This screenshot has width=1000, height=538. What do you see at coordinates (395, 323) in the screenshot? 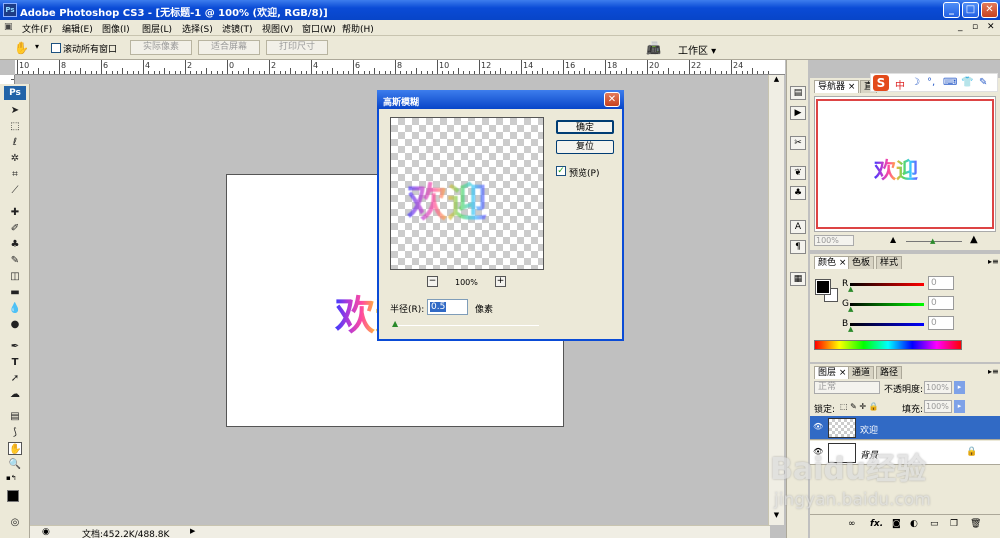
I see `radius-slider-thumb: ▲` at bounding box center [395, 323].